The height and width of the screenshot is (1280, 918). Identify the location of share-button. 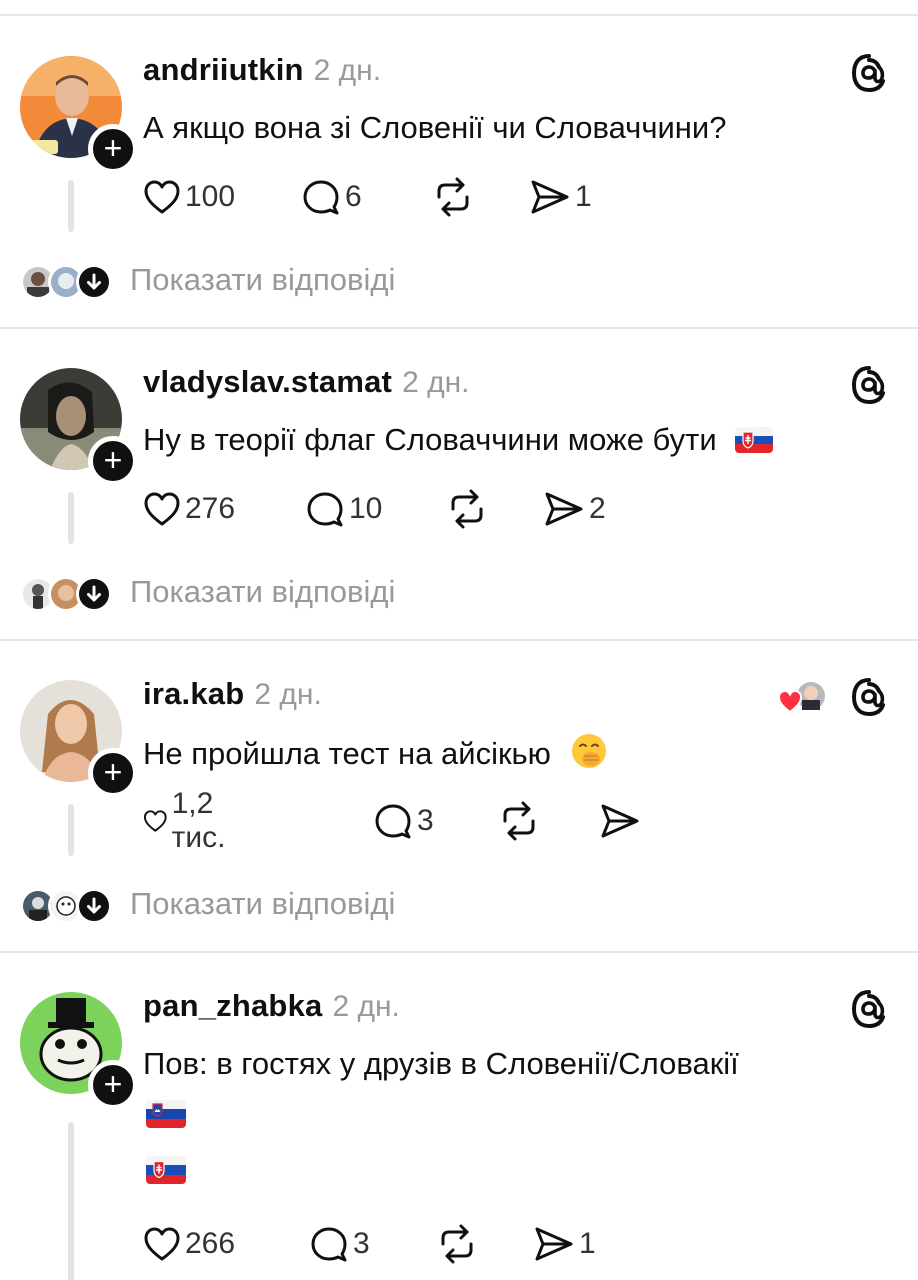
(622, 821).